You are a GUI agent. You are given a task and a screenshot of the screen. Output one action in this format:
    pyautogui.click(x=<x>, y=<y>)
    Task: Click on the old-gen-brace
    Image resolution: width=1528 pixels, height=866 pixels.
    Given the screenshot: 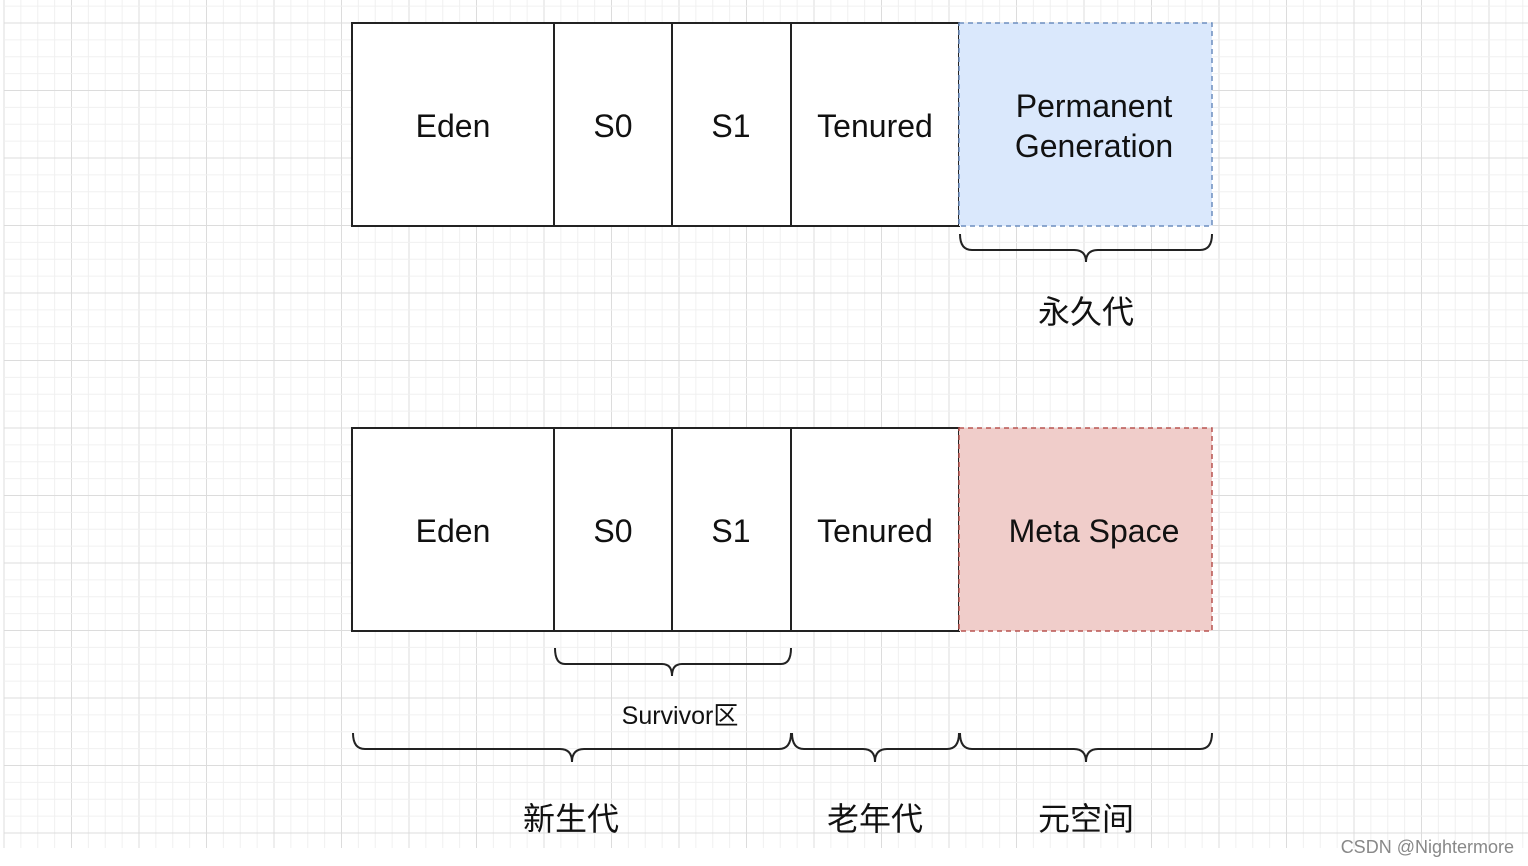 What is the action you would take?
    pyautogui.click(x=875, y=747)
    